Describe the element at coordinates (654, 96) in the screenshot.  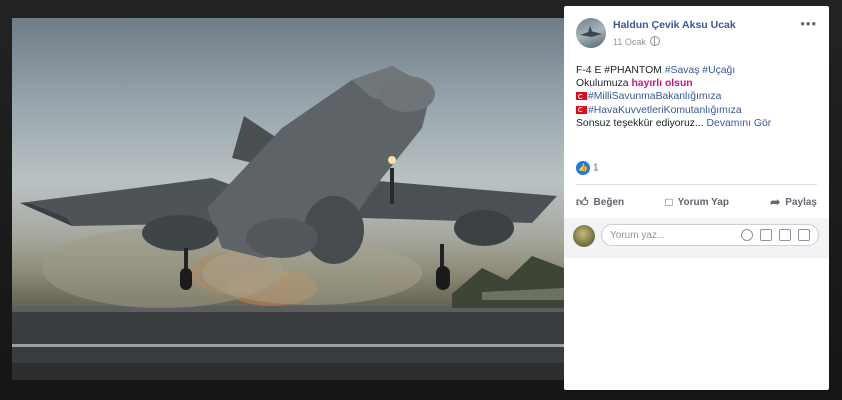
I see `hashtag-link: #MilliSavunmaBakanlığımıza` at that location.